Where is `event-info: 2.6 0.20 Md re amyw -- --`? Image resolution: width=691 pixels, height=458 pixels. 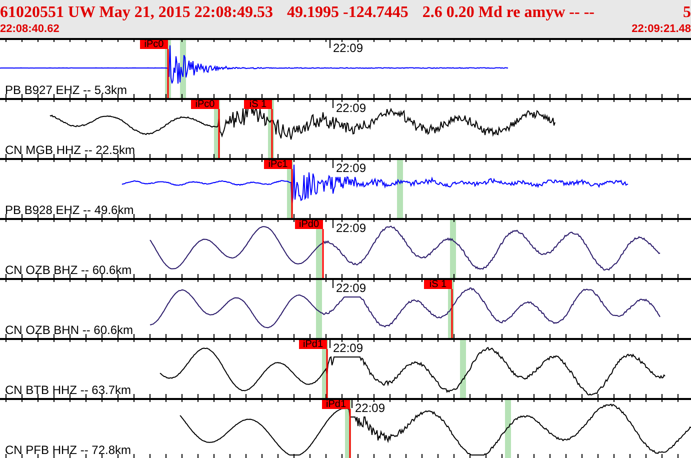
event-info: 2.6 0.20 Md re amyw -- -- is located at coordinates (508, 13).